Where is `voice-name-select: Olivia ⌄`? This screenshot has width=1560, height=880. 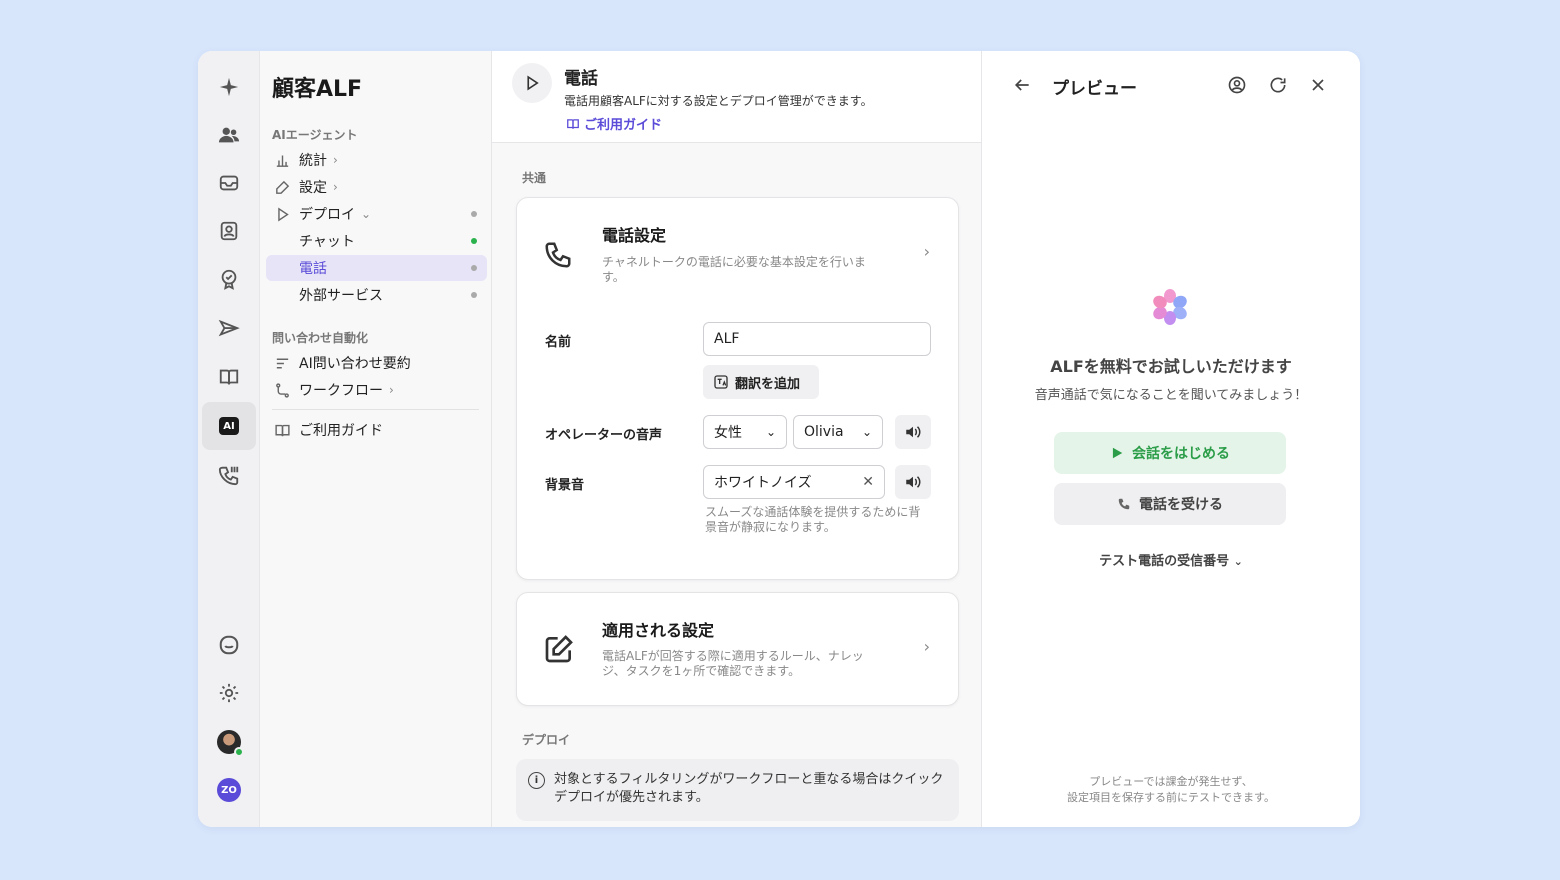 voice-name-select: Olivia ⌄ is located at coordinates (838, 432).